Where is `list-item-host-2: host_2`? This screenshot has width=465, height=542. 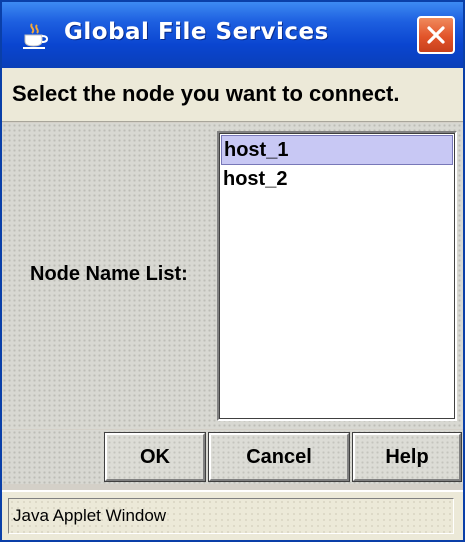 list-item-host-2: host_2 is located at coordinates (337, 180).